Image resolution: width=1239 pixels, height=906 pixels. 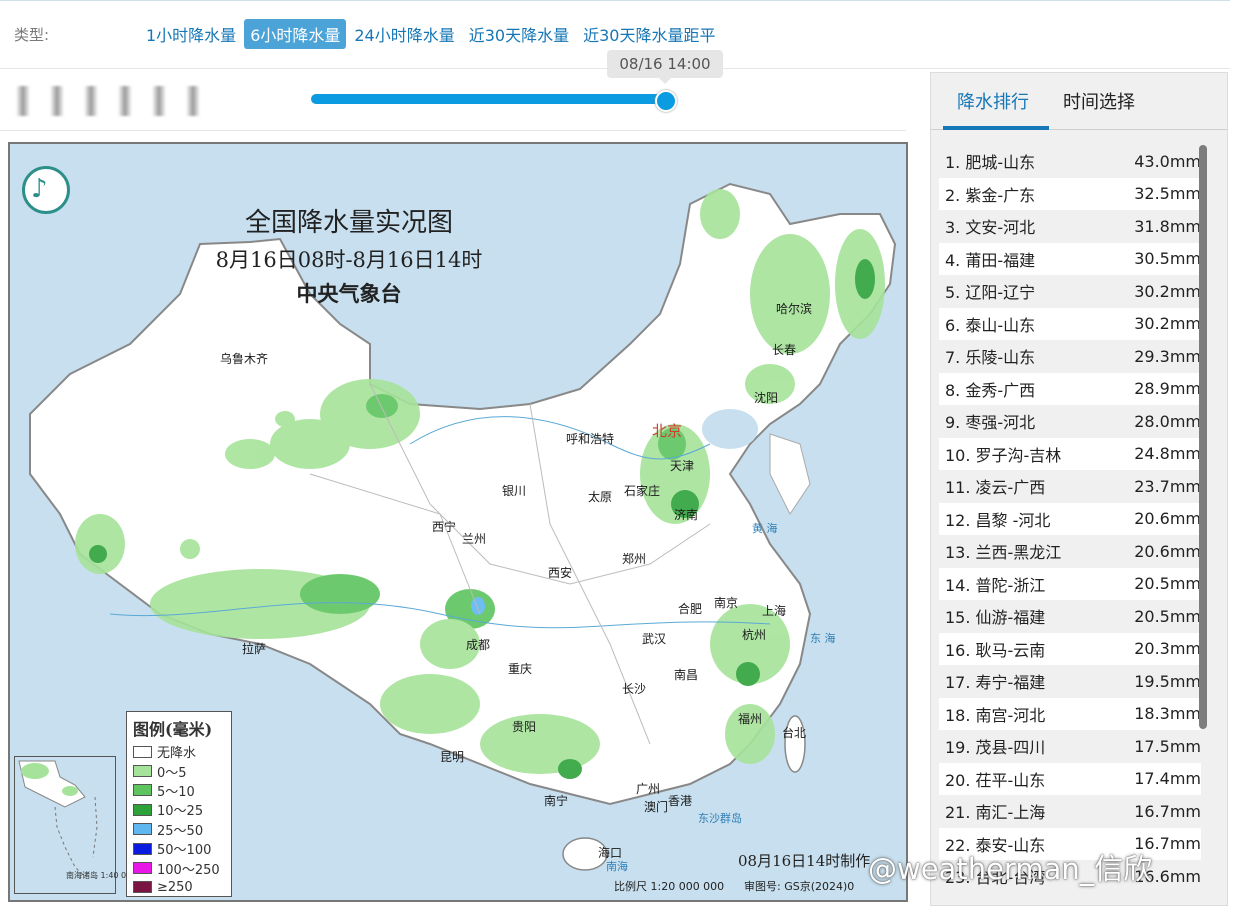 I want to click on city-label: 哈尔滨, so click(x=794, y=309).